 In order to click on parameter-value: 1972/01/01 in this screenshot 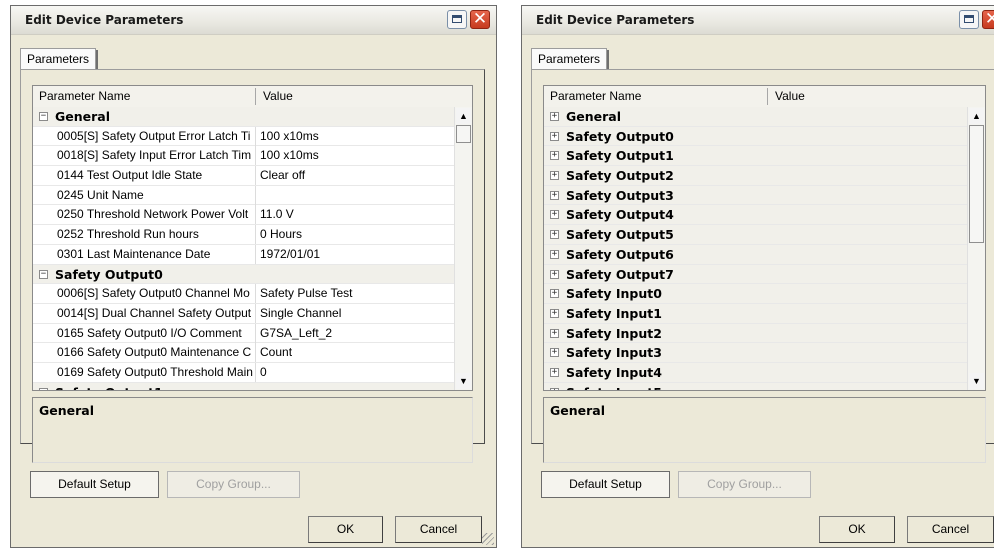, I will do `click(355, 254)`.